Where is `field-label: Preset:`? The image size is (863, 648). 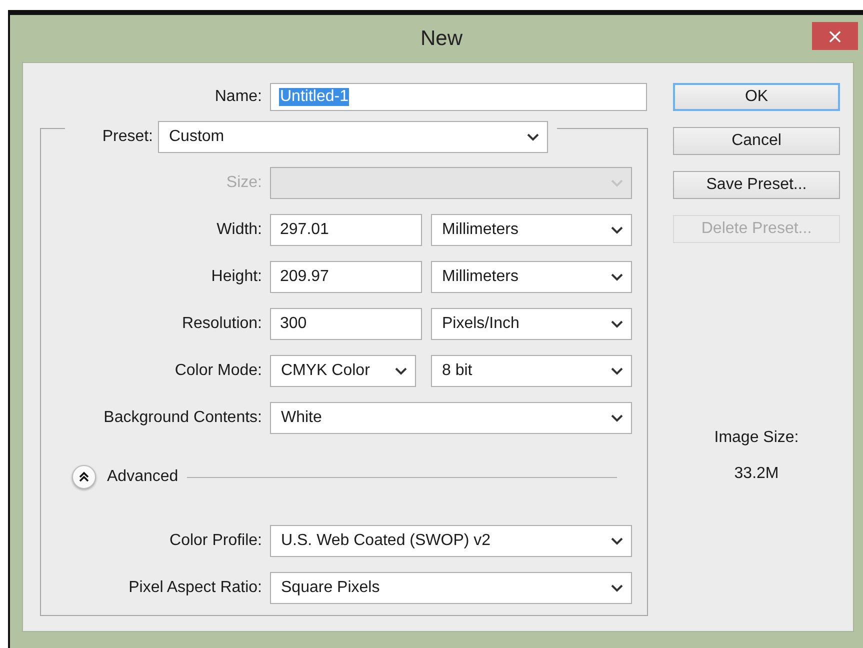
field-label: Preset: is located at coordinates (127, 137).